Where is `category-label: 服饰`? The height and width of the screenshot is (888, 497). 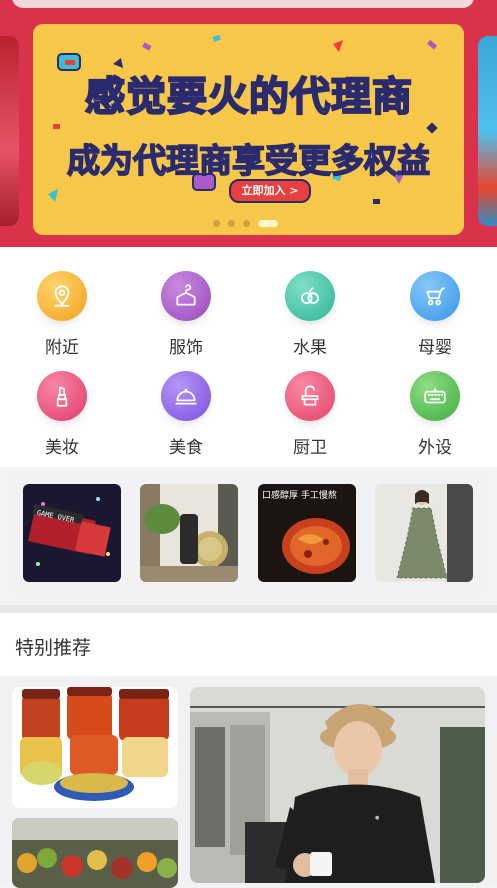
category-label: 服饰 is located at coordinates (186, 348).